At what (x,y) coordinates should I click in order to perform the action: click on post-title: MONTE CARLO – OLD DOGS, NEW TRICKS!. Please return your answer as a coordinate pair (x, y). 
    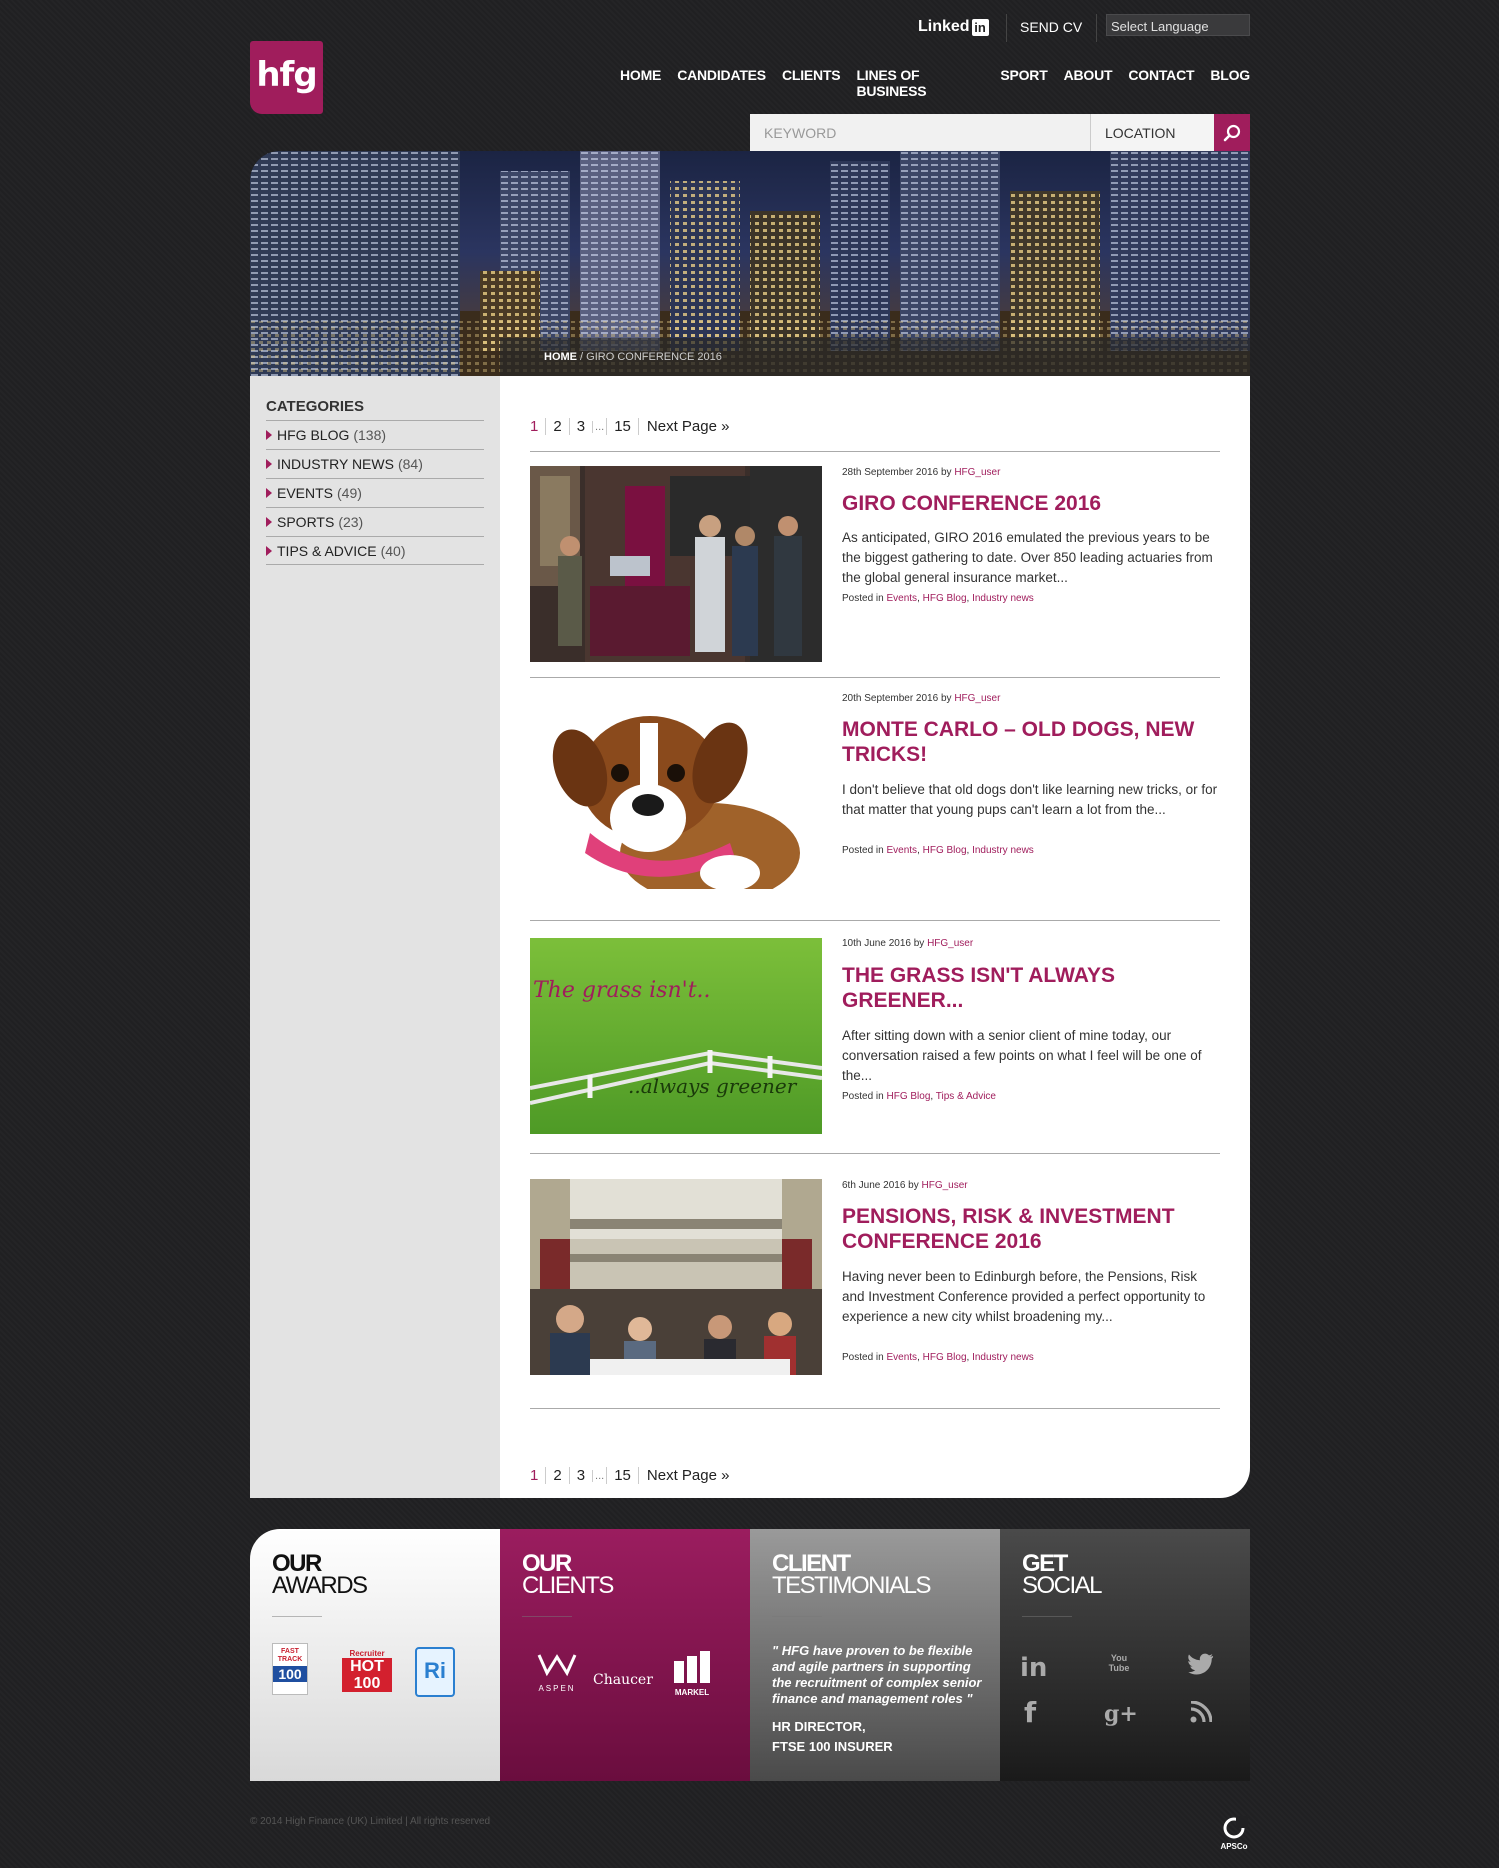
    Looking at the image, I should click on (1027, 742).